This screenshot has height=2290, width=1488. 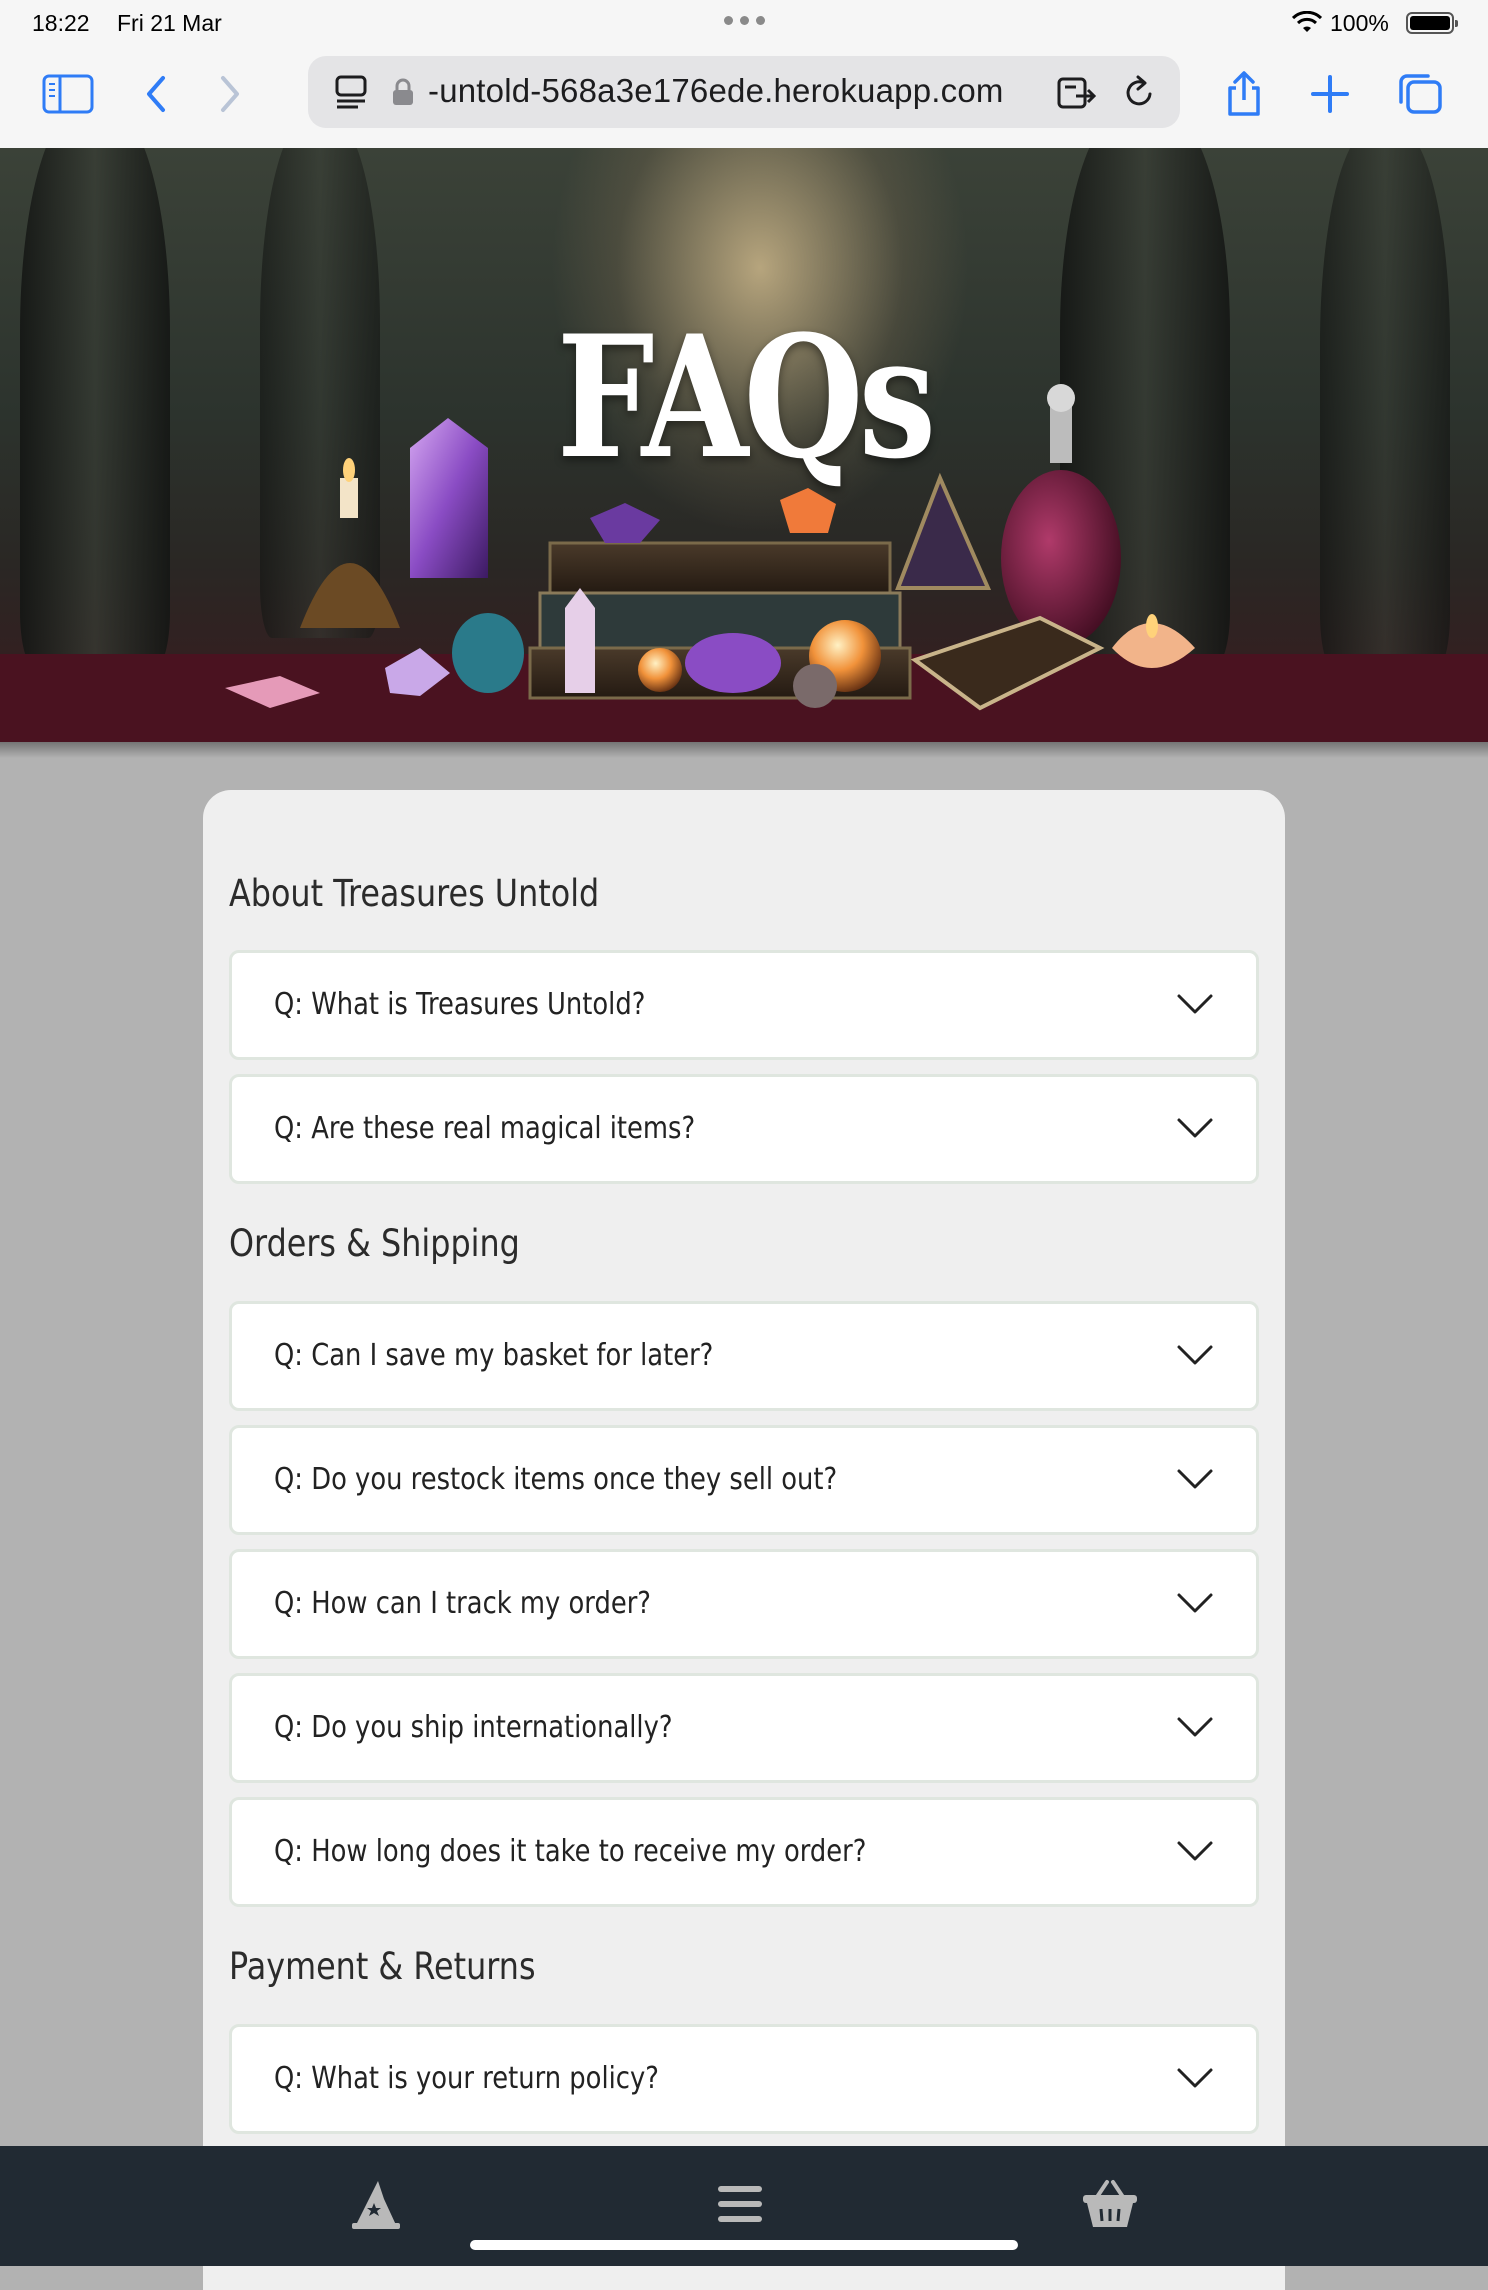 I want to click on url-text: -untold-568a3e176ede.herokuapp.com, so click(x=716, y=91).